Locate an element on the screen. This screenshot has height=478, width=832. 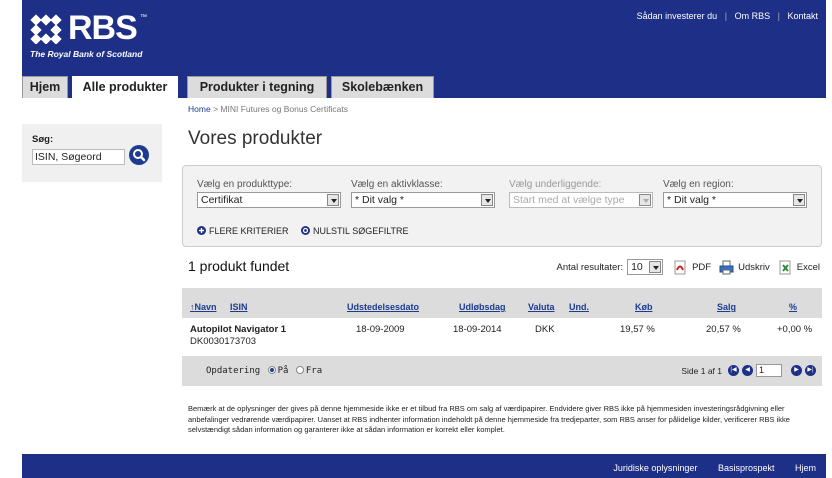
page-title: Vores produkter is located at coordinates (255, 138).